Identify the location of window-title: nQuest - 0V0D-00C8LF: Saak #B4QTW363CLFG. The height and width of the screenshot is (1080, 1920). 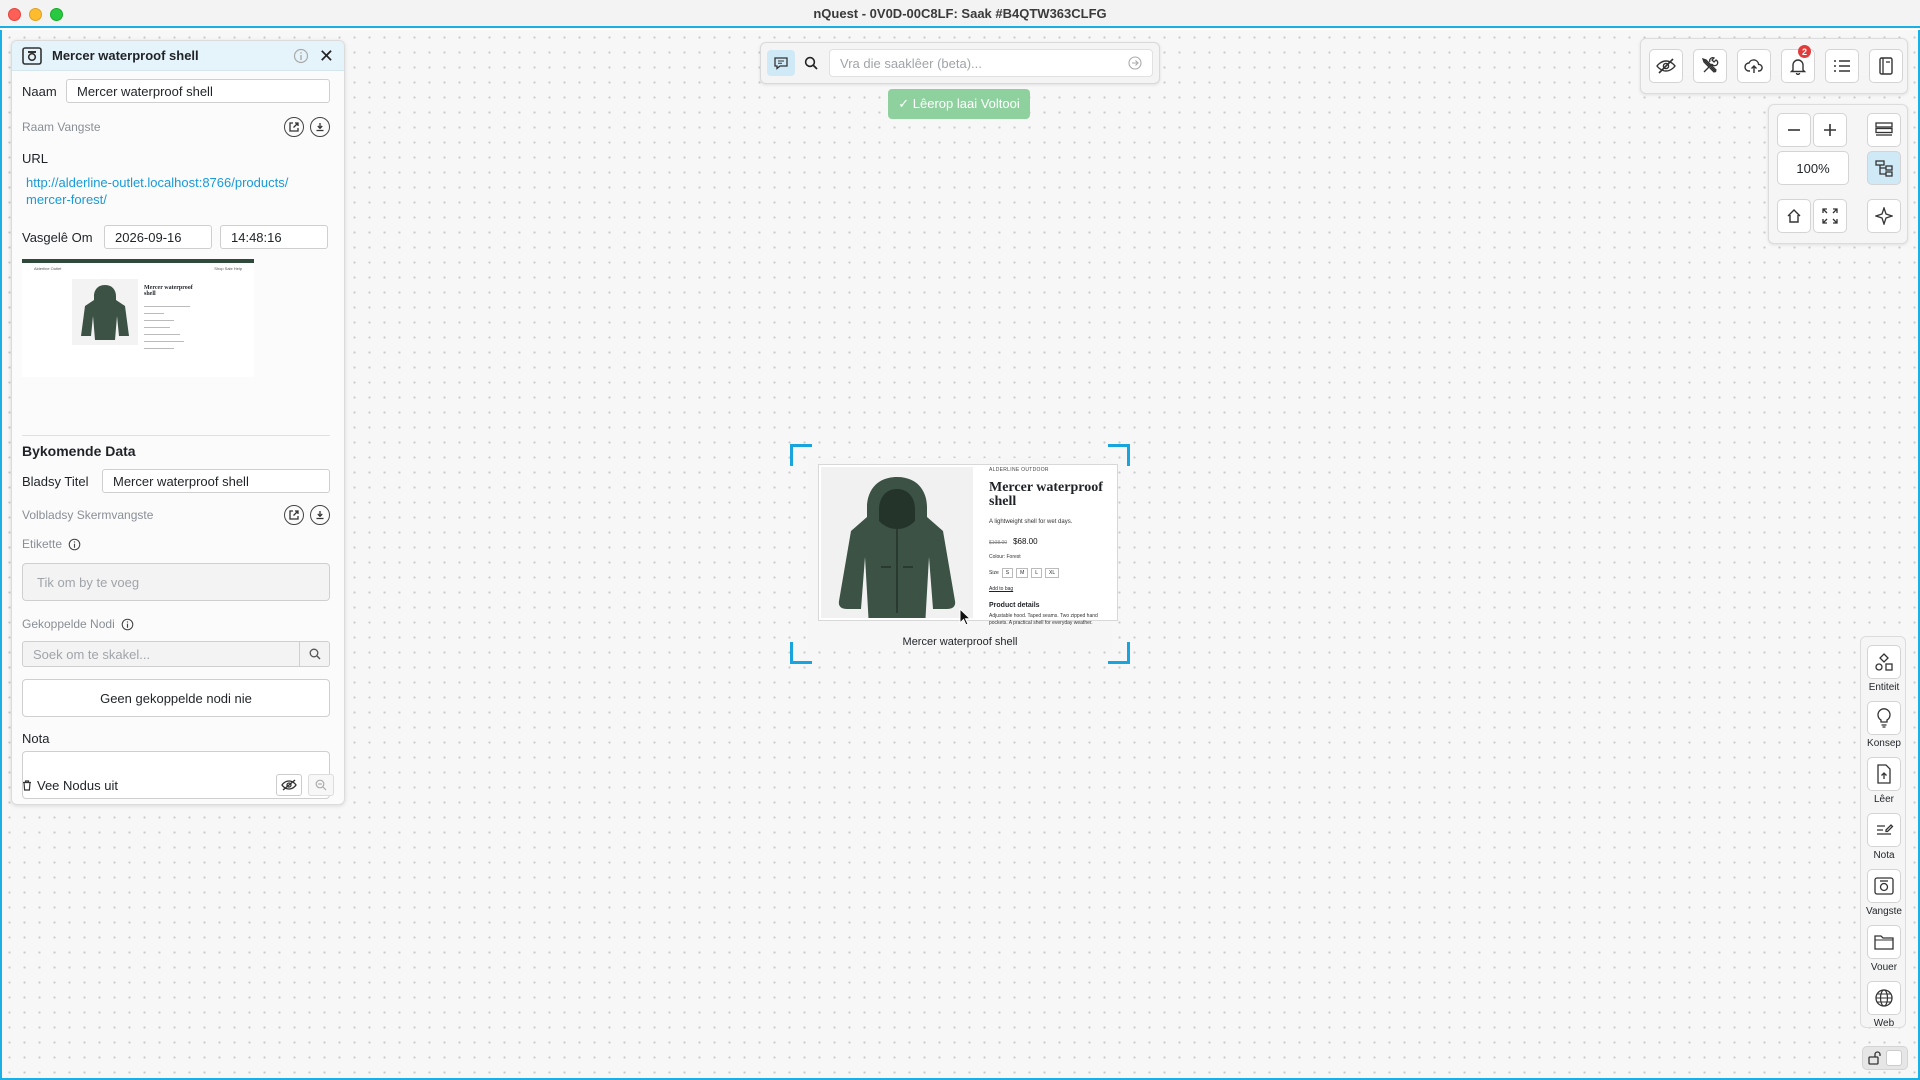
(960, 13).